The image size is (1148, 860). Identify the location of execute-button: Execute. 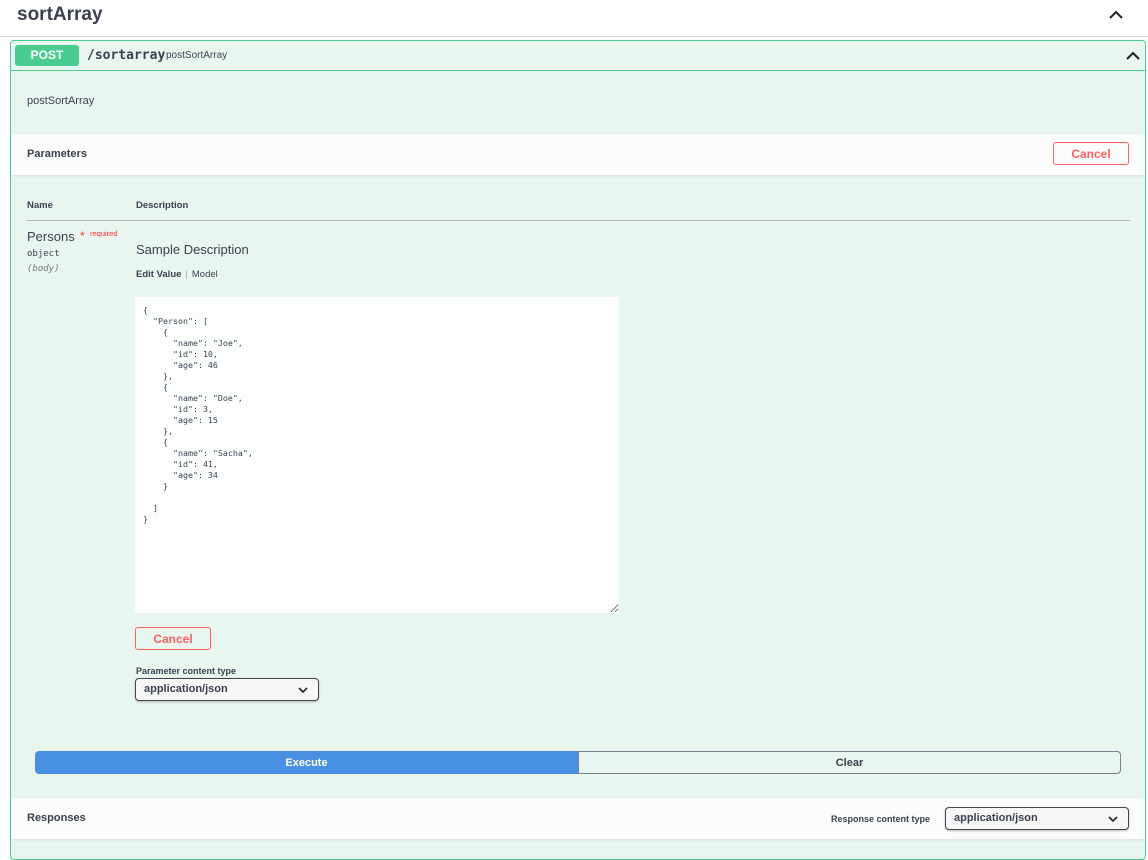
(306, 762).